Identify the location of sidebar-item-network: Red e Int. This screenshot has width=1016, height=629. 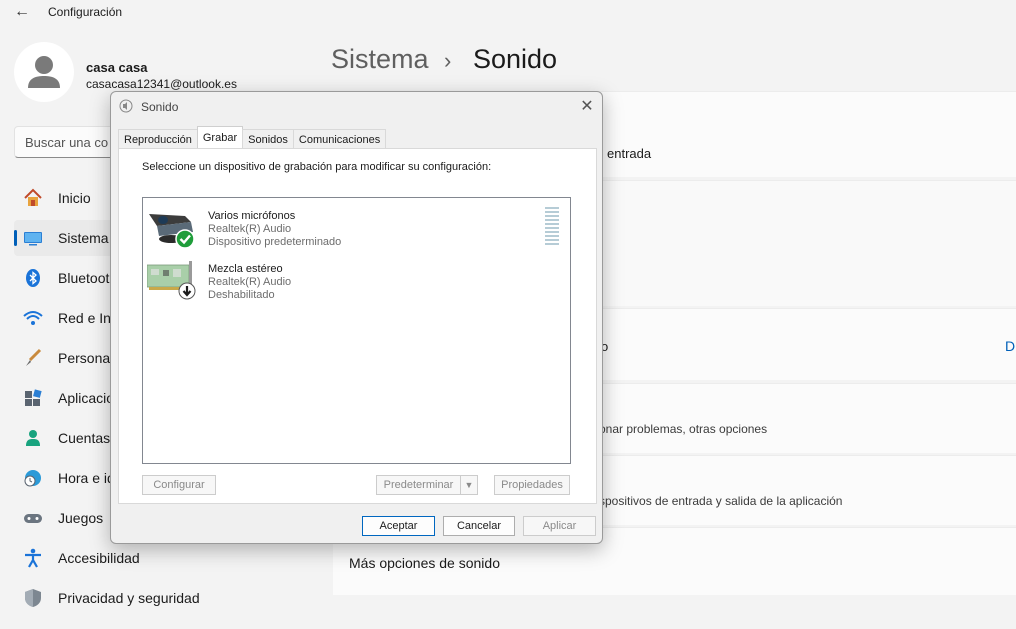
(64, 318).